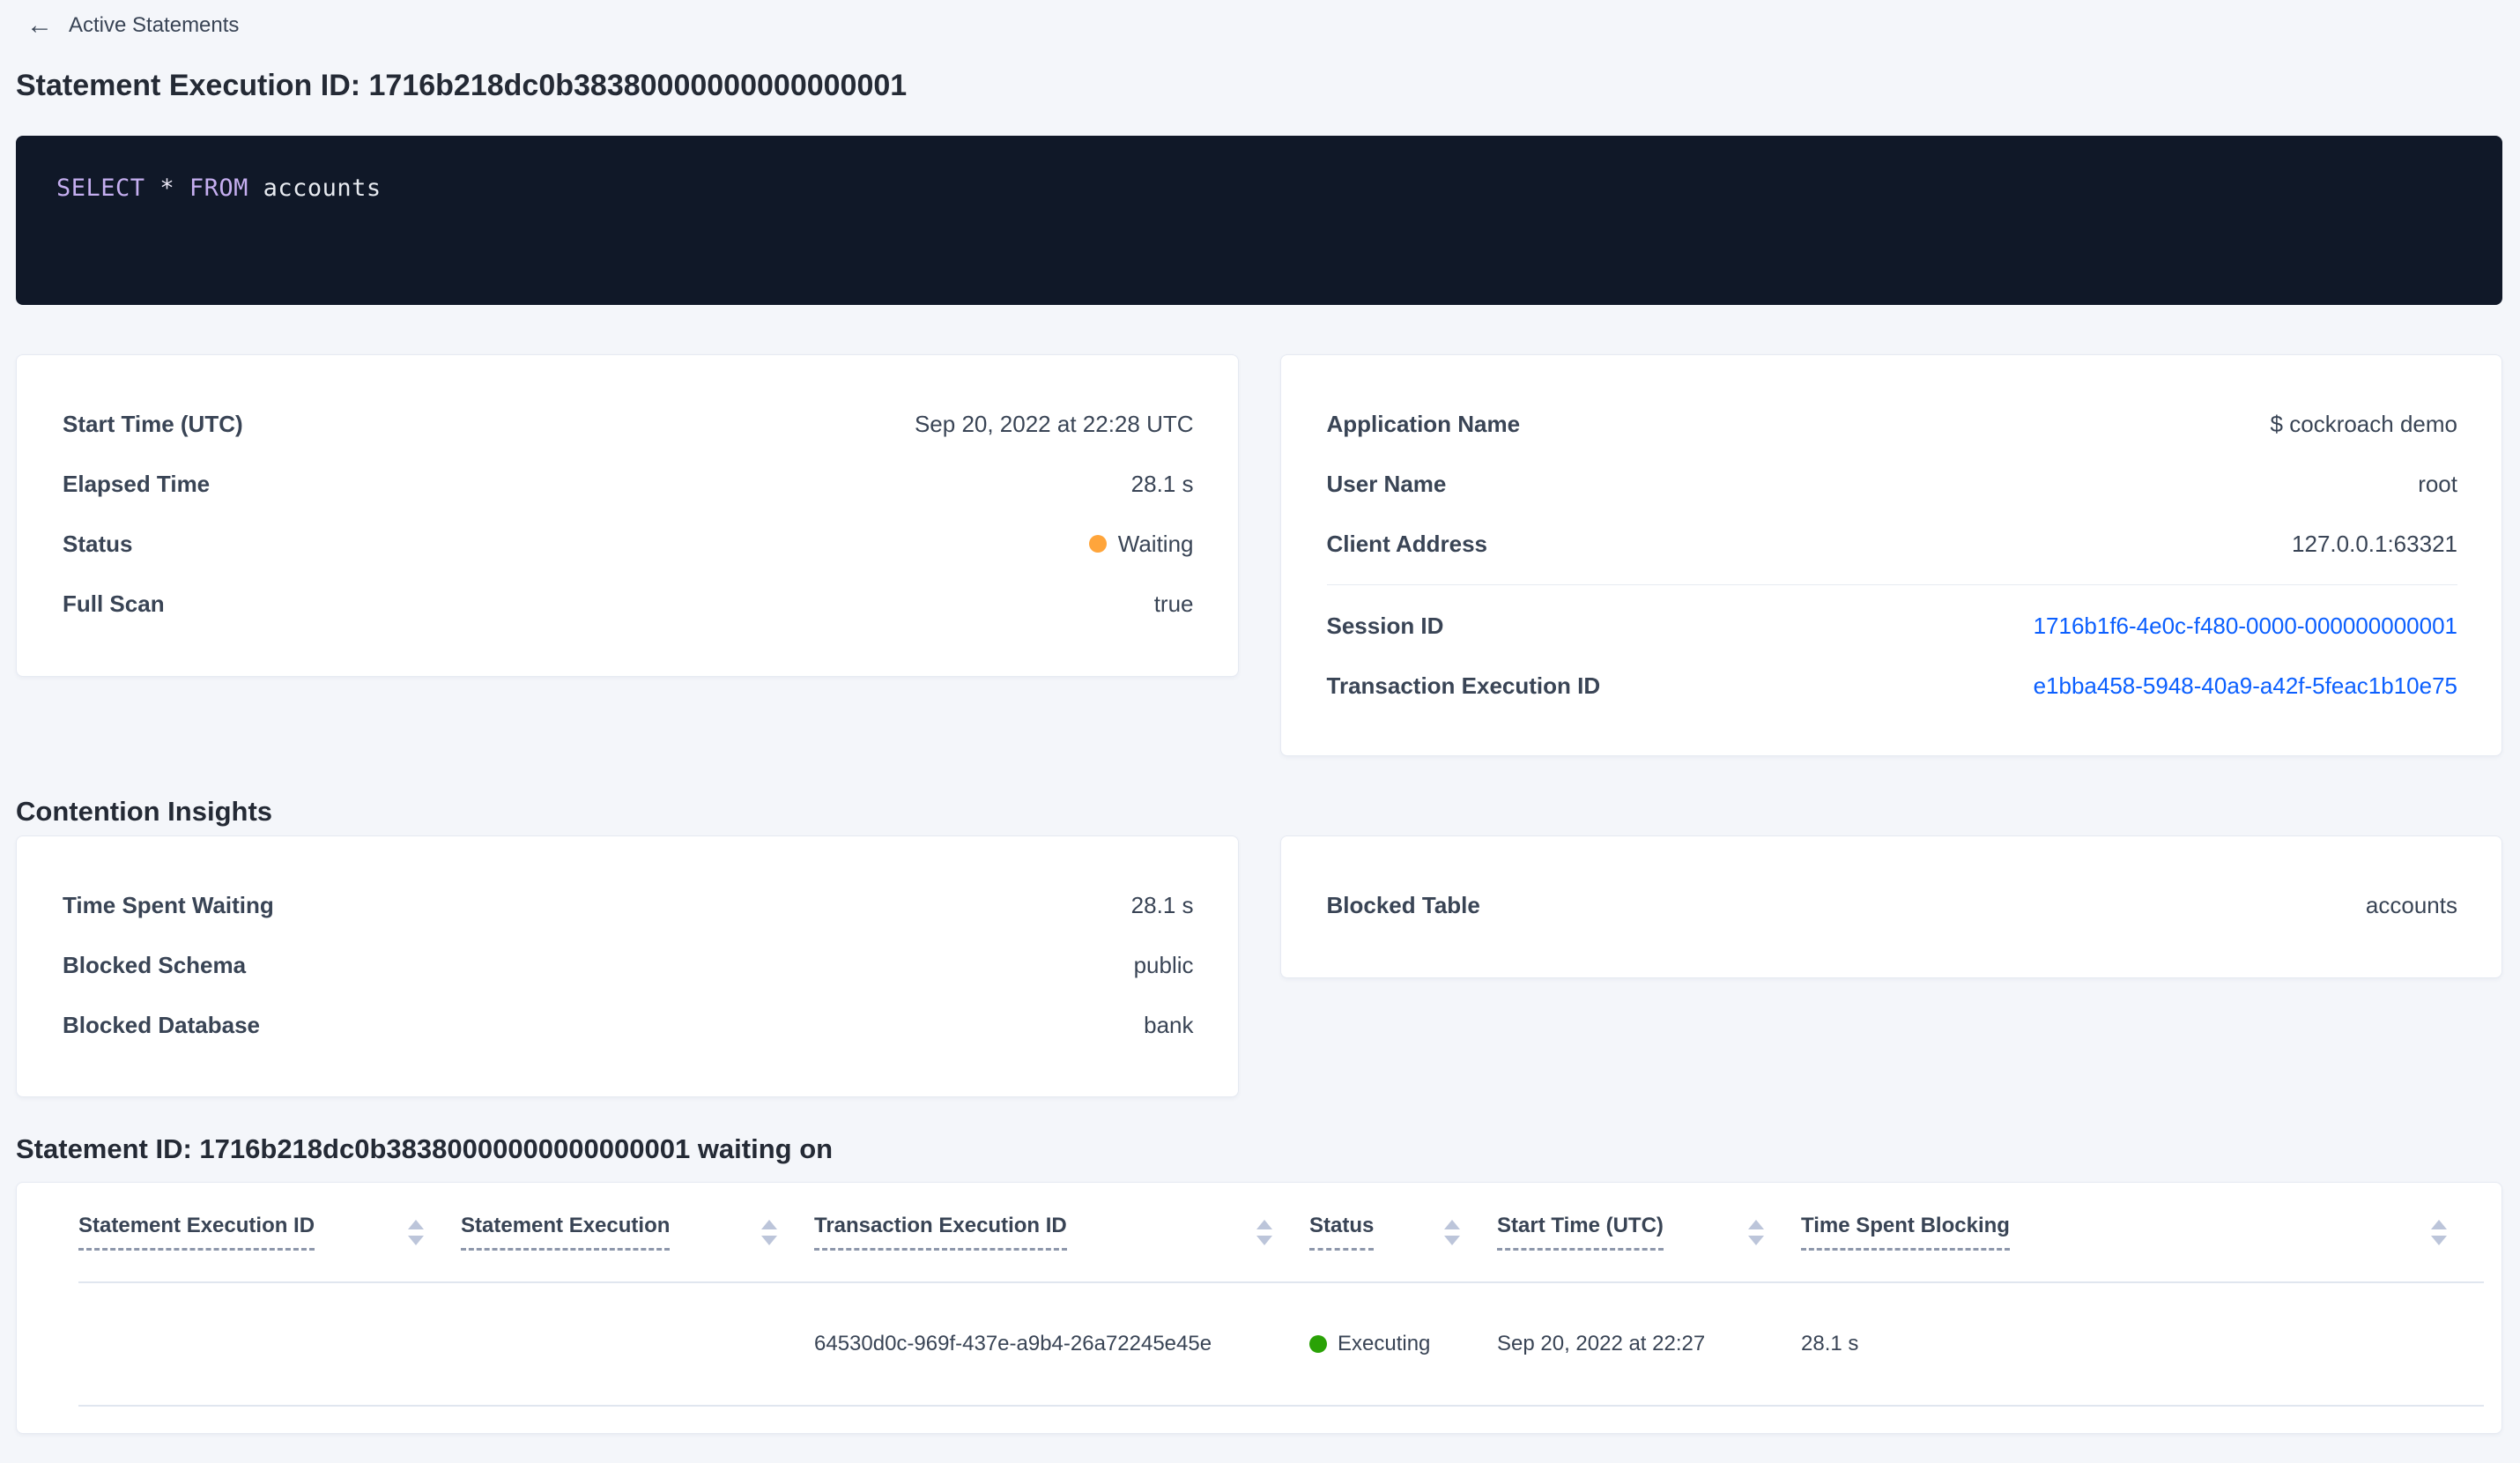 This screenshot has height=1463, width=2520. I want to click on column-label: Statement Execution, so click(566, 1232).